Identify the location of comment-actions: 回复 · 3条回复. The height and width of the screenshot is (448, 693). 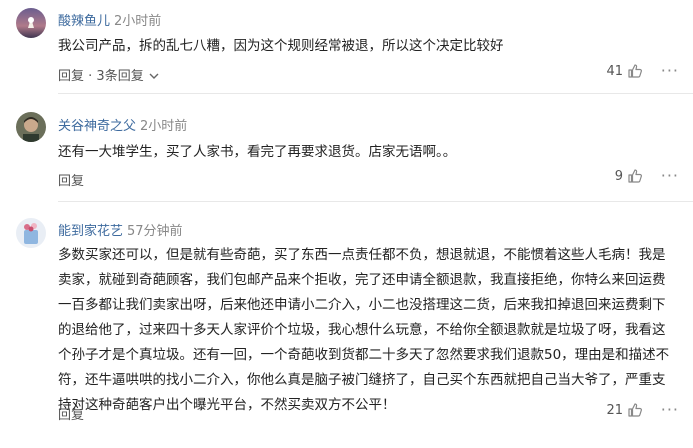
(108, 74).